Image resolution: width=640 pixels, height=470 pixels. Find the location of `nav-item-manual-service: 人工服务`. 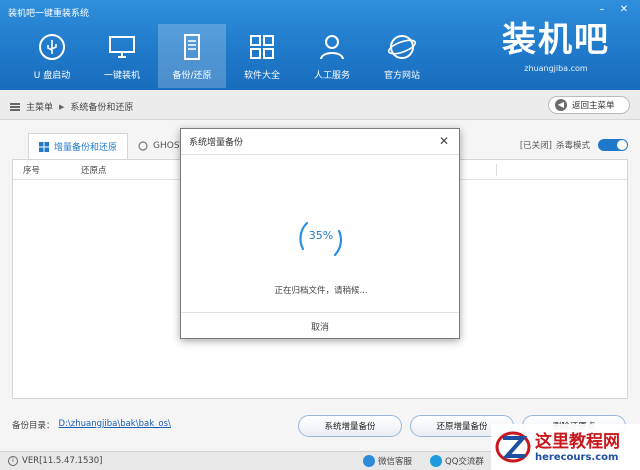

nav-item-manual-service: 人工服务 is located at coordinates (332, 56).